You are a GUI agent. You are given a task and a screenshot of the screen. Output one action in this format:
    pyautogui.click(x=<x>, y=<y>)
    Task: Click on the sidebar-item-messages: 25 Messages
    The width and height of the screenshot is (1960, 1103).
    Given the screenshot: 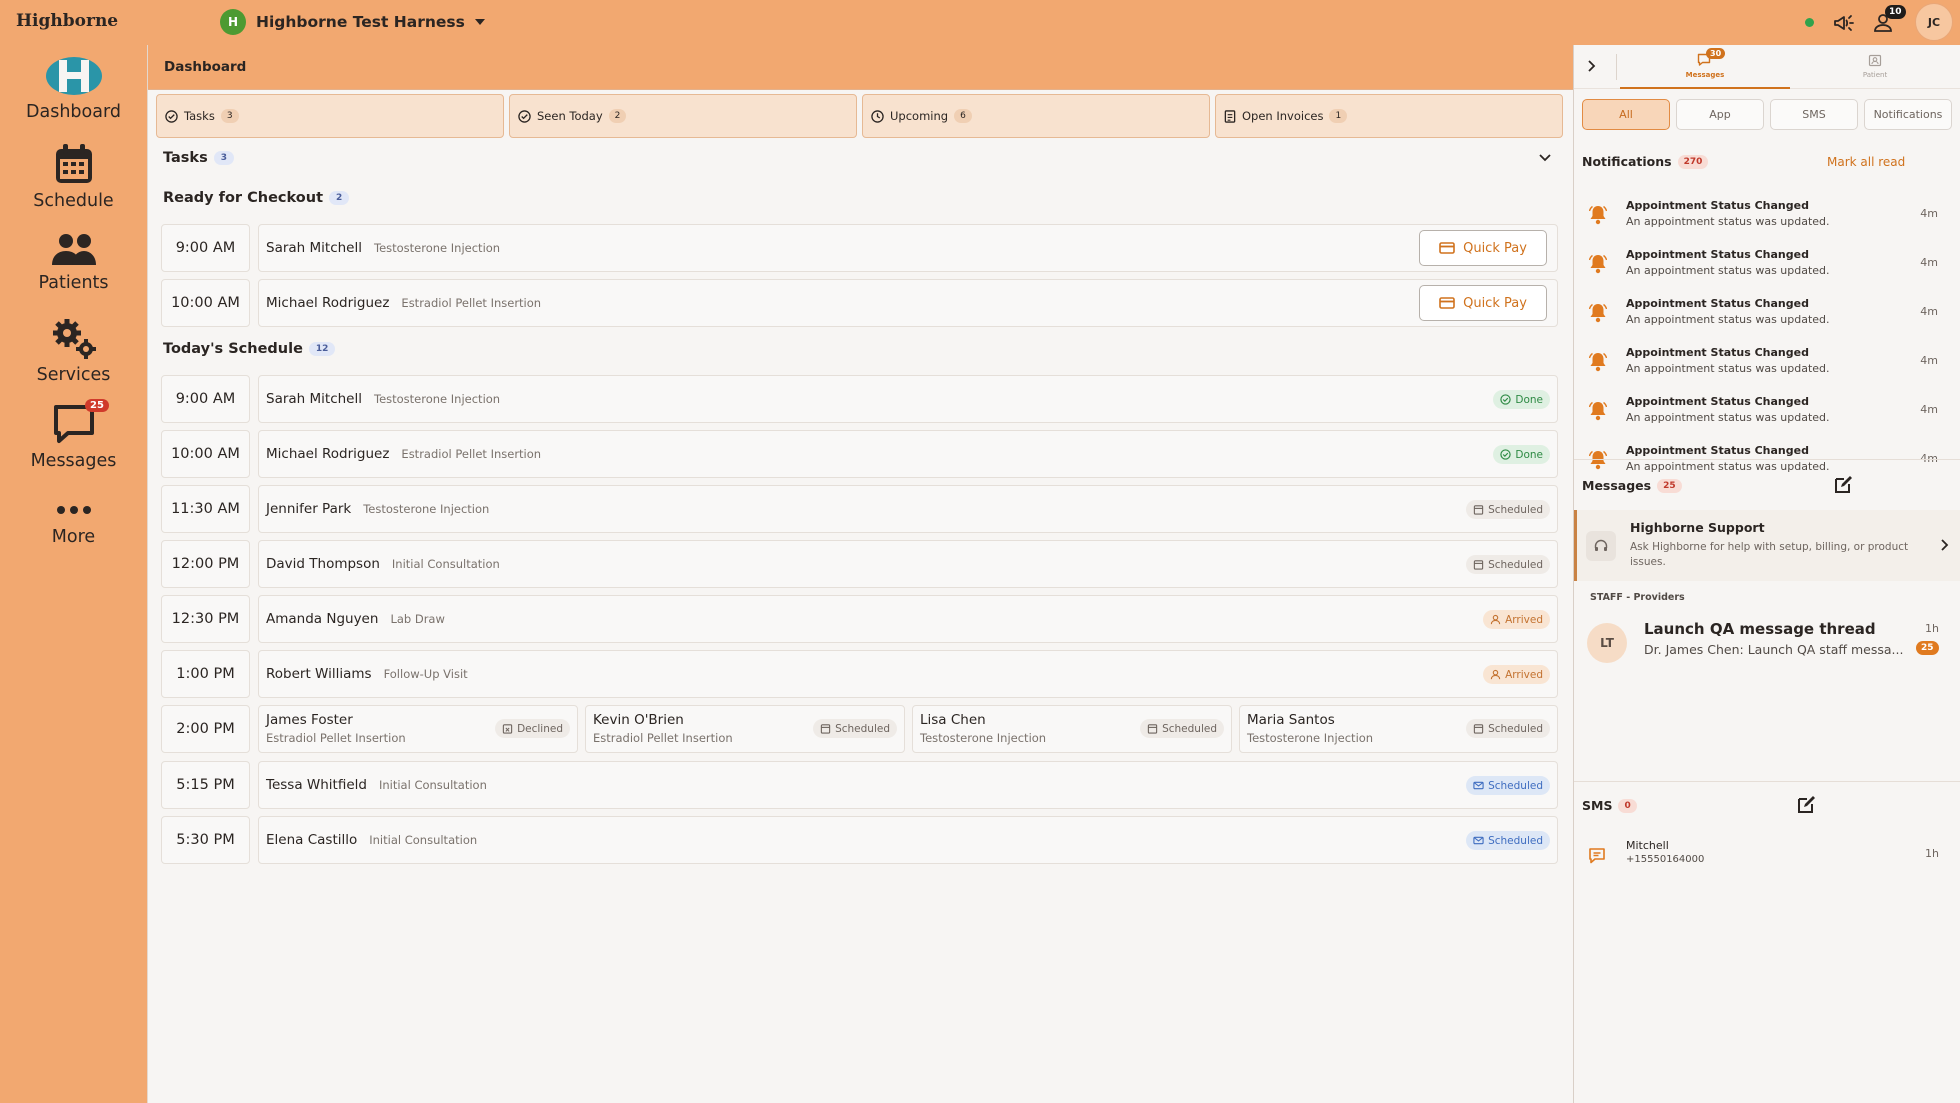 What is the action you would take?
    pyautogui.click(x=73, y=435)
    